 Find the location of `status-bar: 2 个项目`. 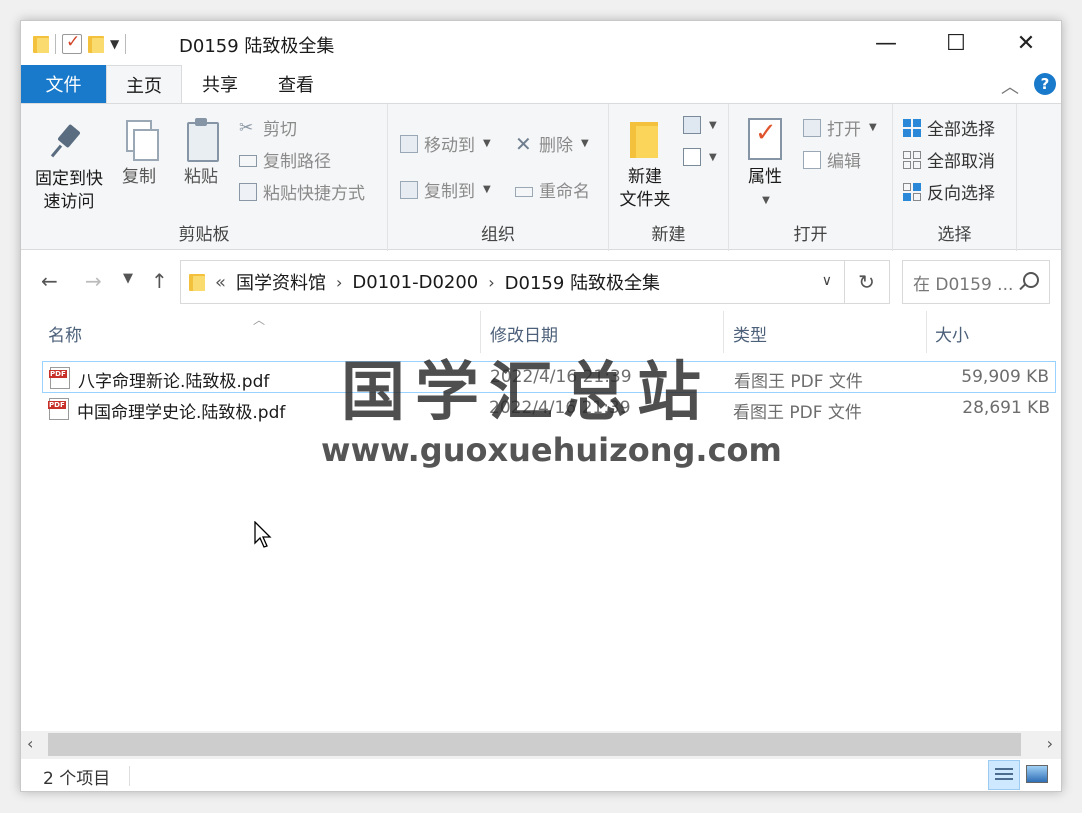

status-bar: 2 个项目 is located at coordinates (541, 775).